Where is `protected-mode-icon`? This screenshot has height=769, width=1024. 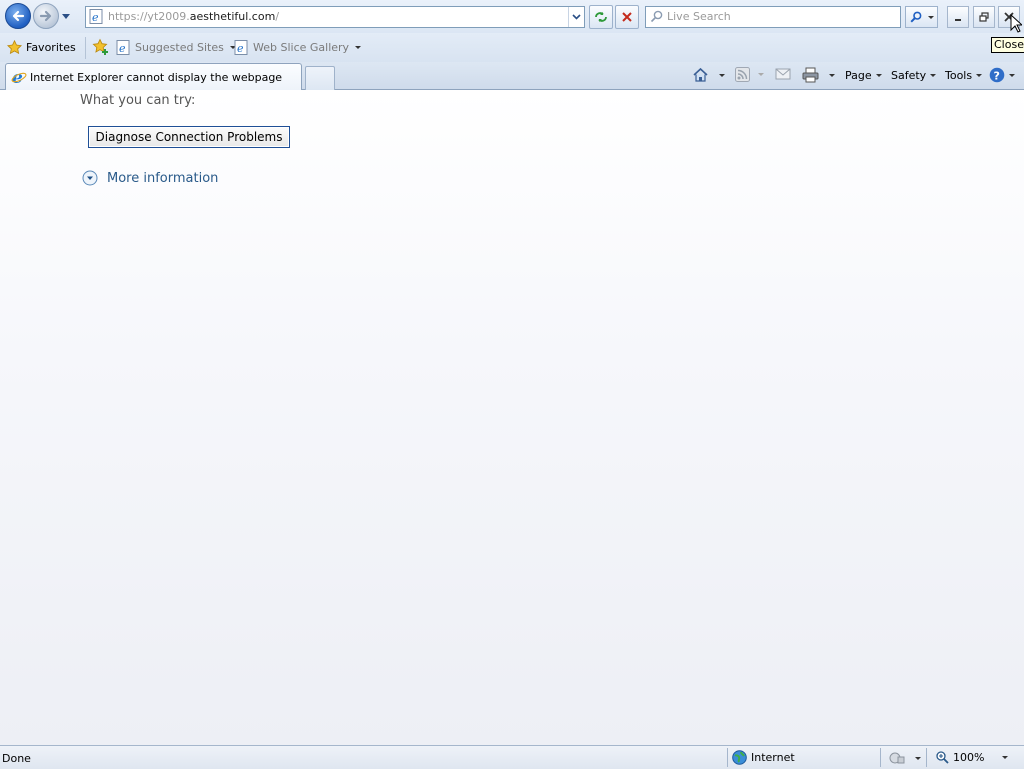 protected-mode-icon is located at coordinates (897, 758).